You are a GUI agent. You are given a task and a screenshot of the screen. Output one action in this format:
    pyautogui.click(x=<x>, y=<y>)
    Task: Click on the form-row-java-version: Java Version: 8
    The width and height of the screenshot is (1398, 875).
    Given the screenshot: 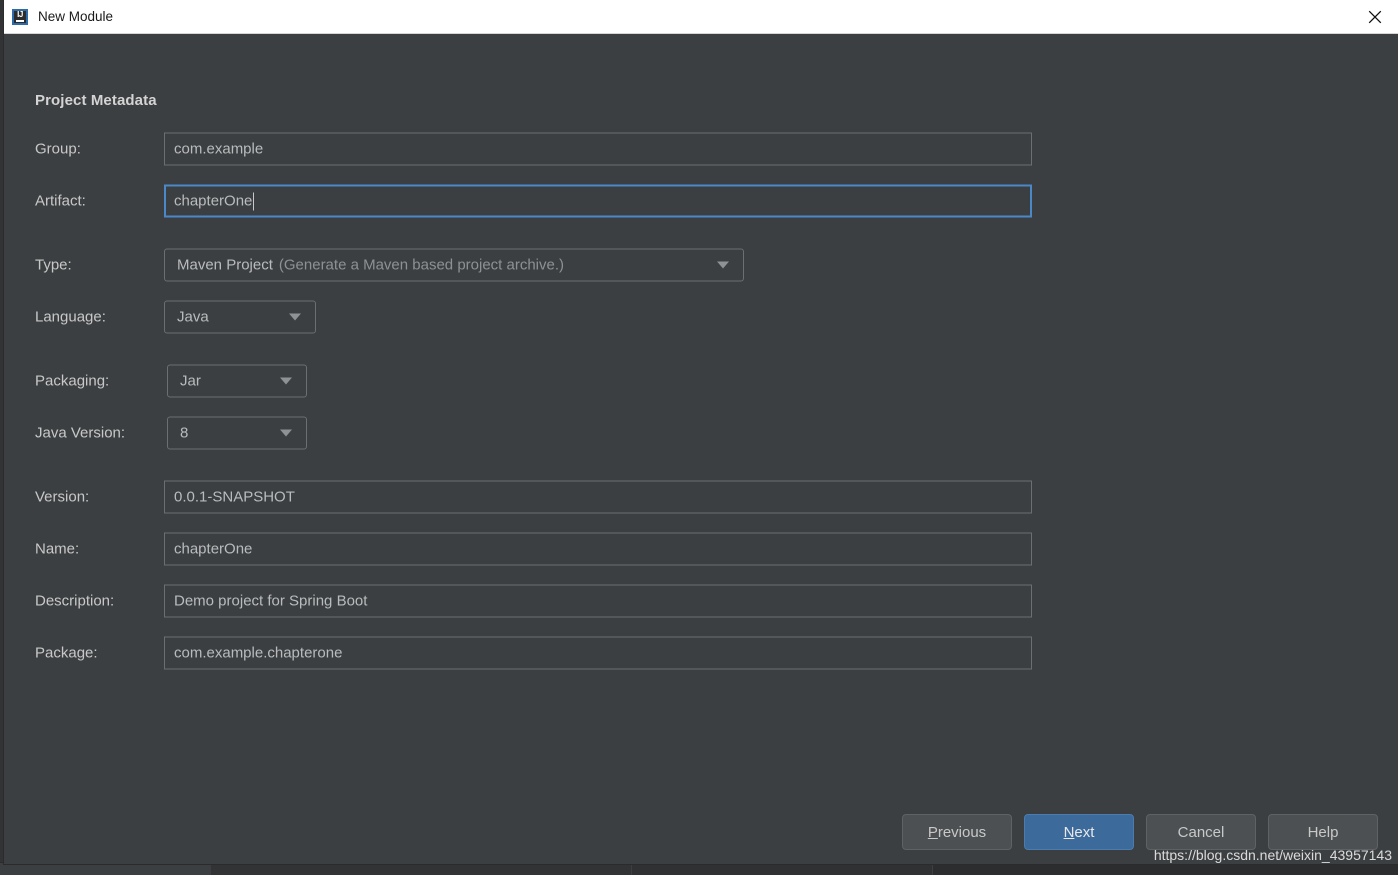 What is the action you would take?
    pyautogui.click(x=701, y=433)
    